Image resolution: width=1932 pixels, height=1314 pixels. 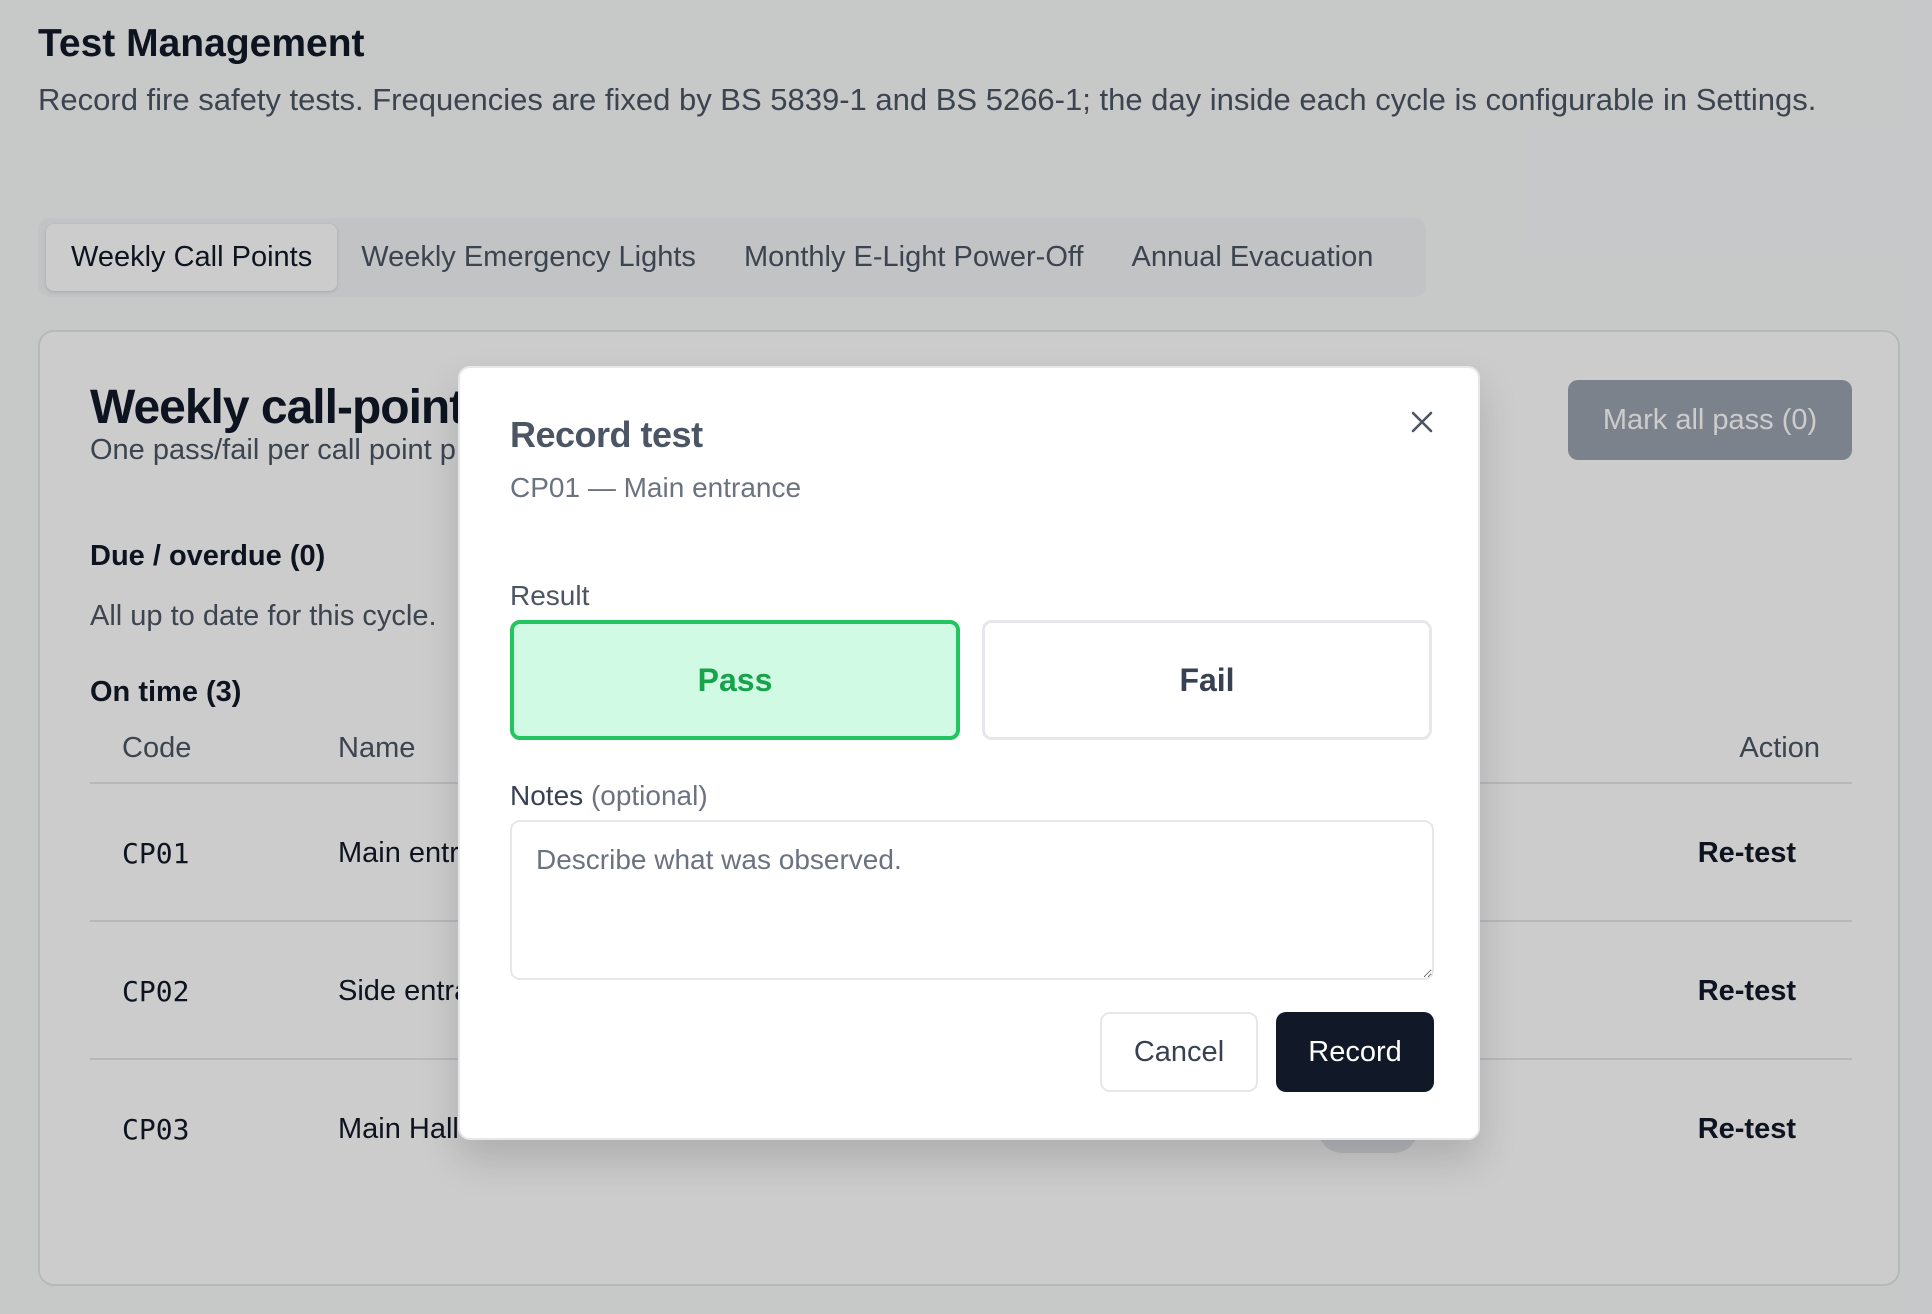 I want to click on close-icon, so click(x=1422, y=422).